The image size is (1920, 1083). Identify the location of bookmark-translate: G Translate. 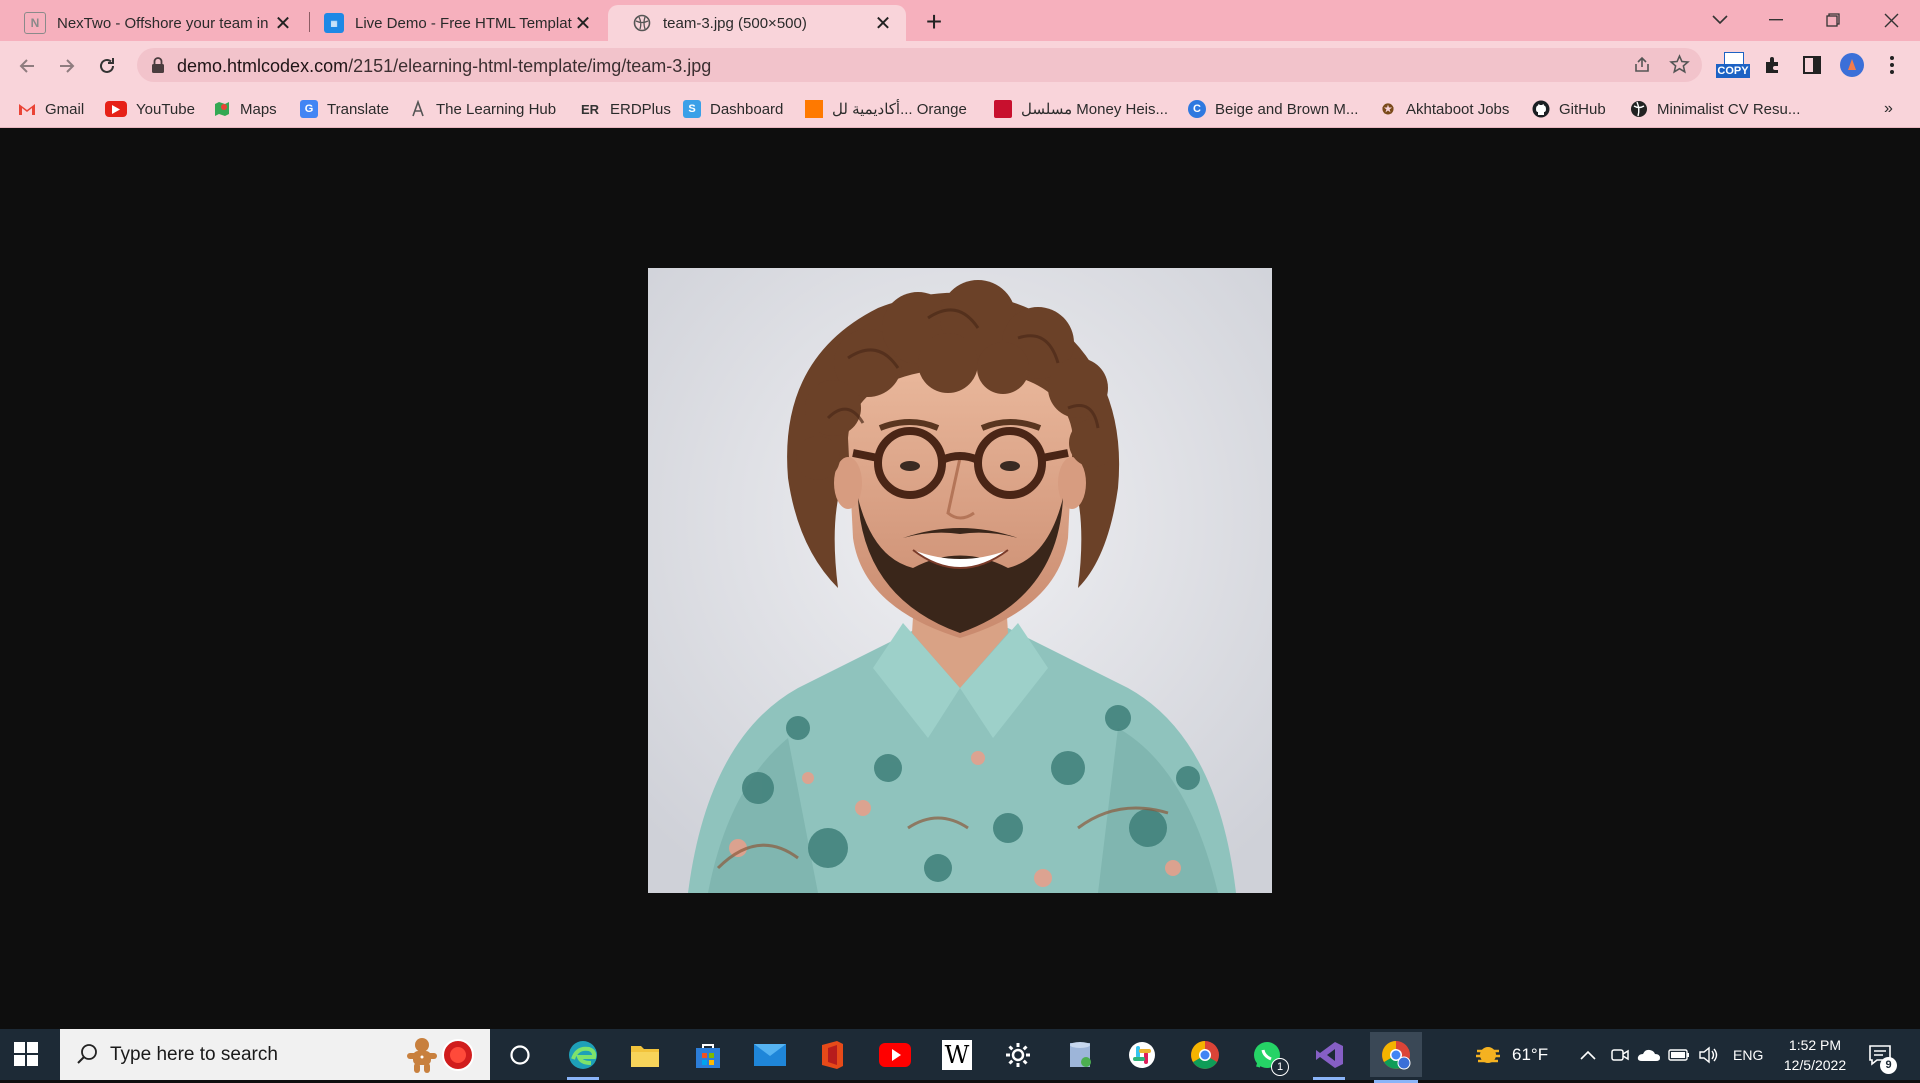
(344, 109).